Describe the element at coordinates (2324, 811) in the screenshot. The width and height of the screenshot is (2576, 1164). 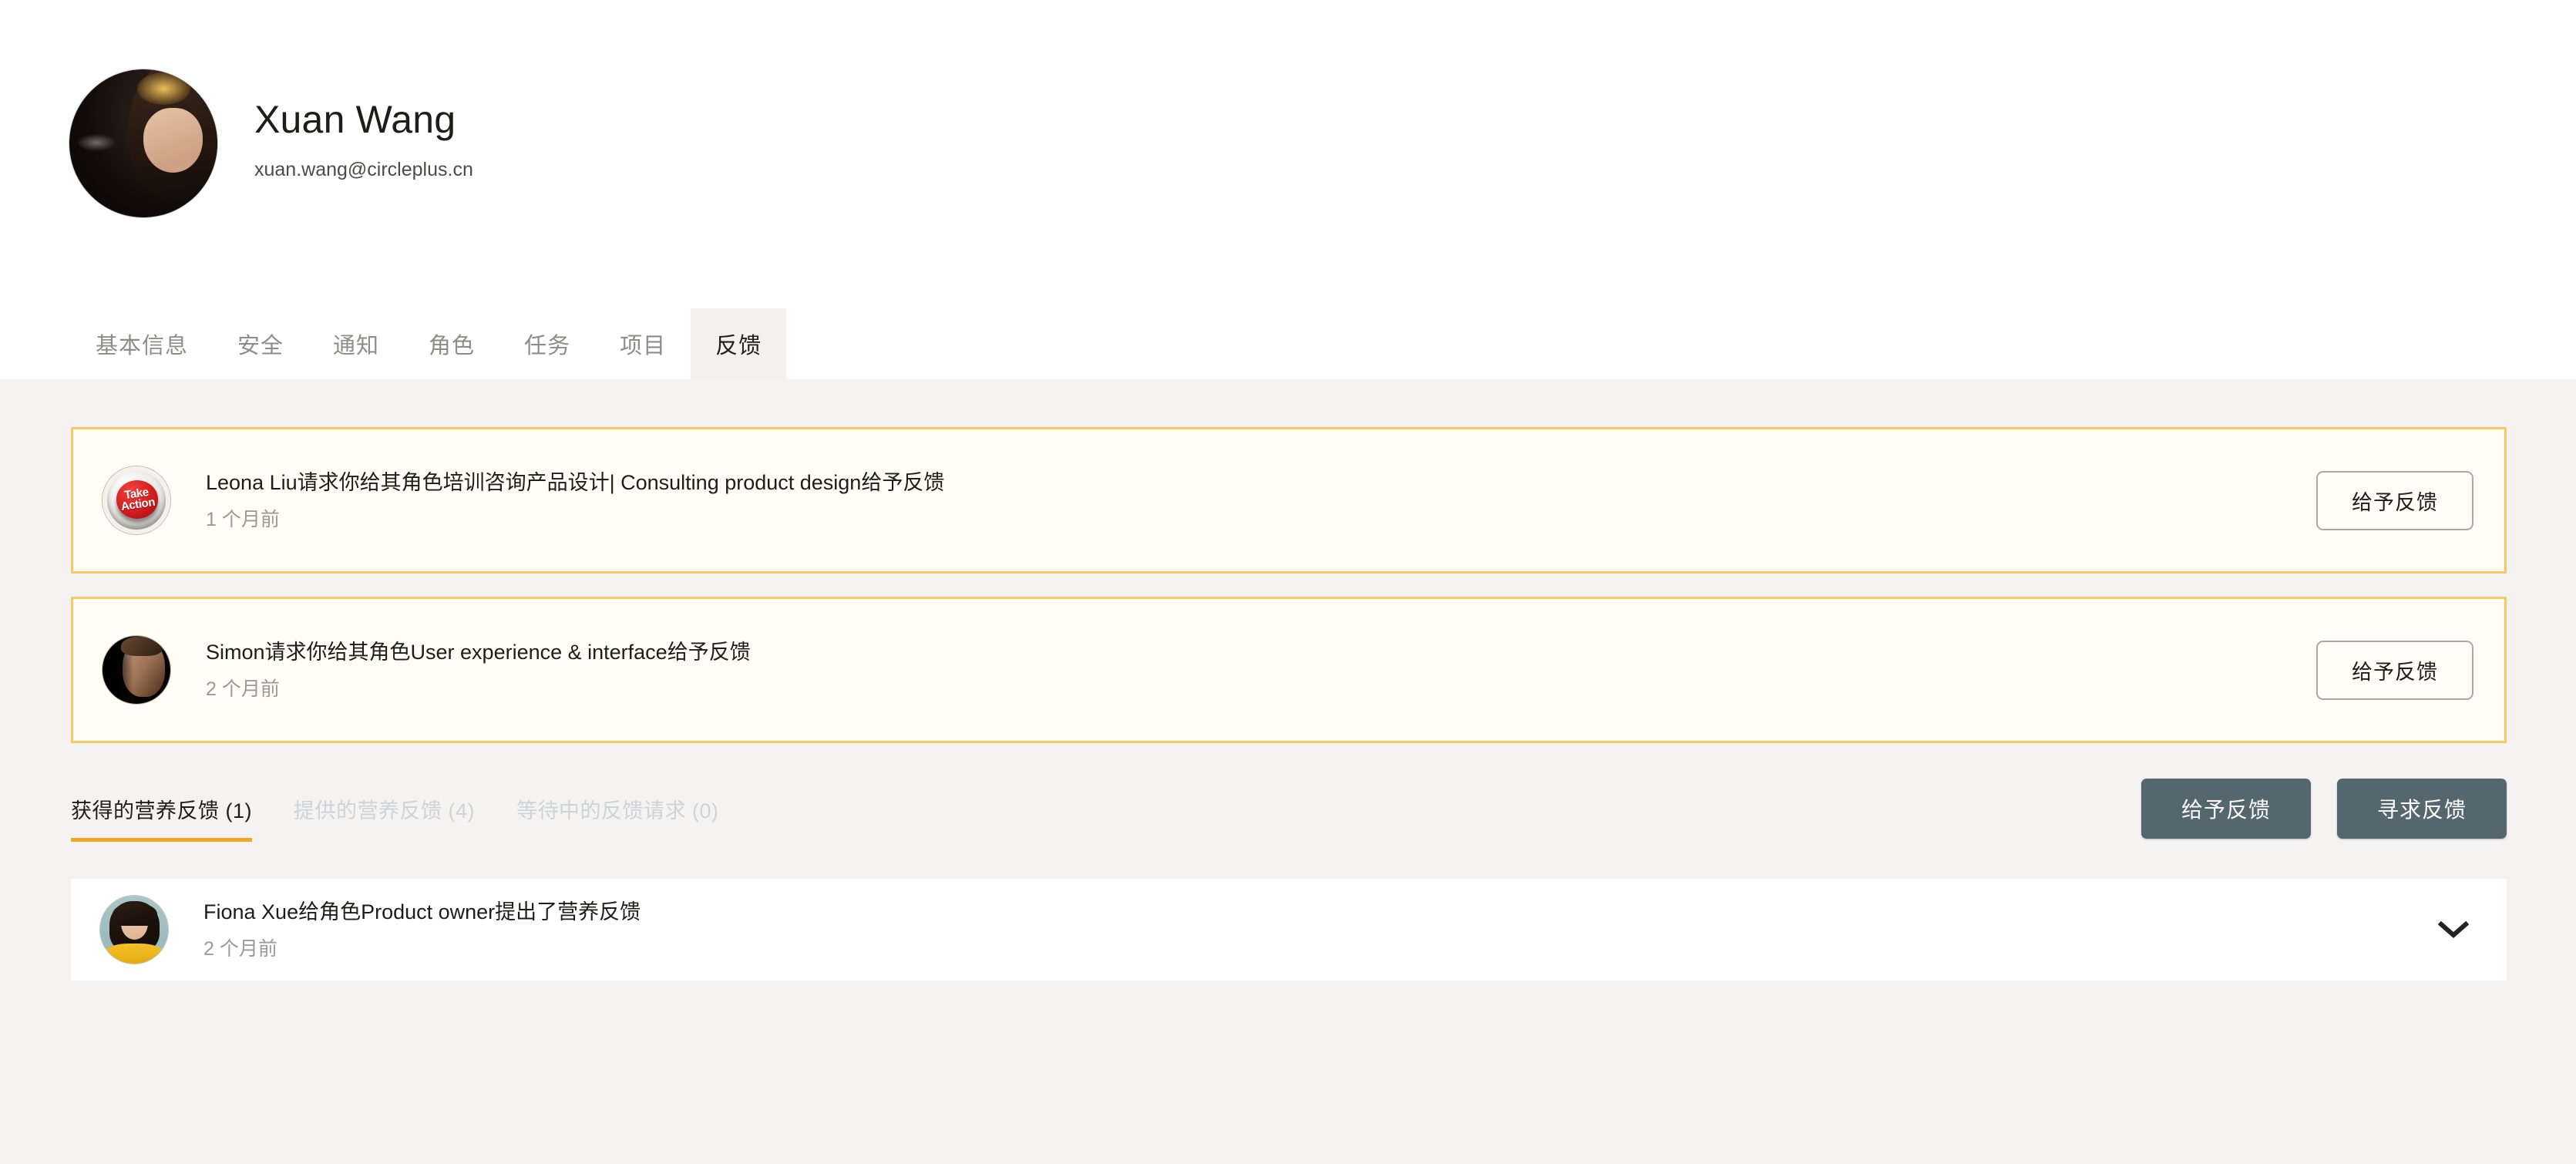
I see `feedback-actions: 给予反馈 寻求反馈` at that location.